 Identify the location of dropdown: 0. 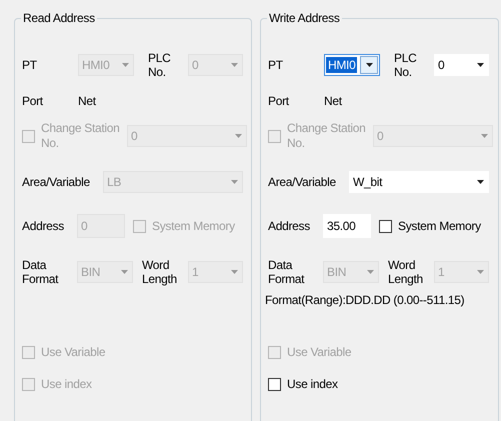
(461, 65).